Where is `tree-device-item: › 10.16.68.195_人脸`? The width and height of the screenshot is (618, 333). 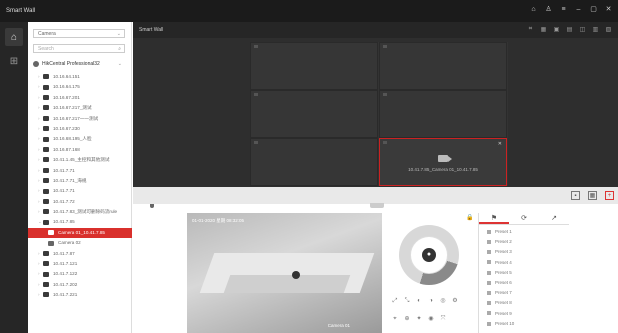
tree-device-item: › 10.16.68.195_人脸 is located at coordinates (80, 139).